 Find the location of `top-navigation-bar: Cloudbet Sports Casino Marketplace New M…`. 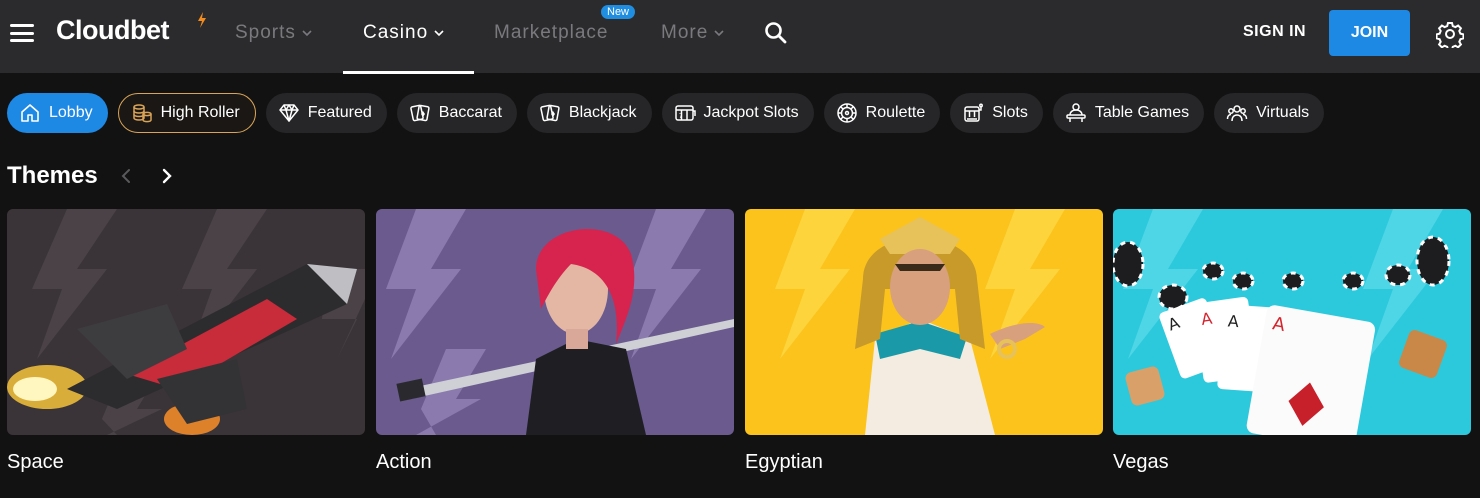

top-navigation-bar: Cloudbet Sports Casino Marketplace New M… is located at coordinates (740, 37).